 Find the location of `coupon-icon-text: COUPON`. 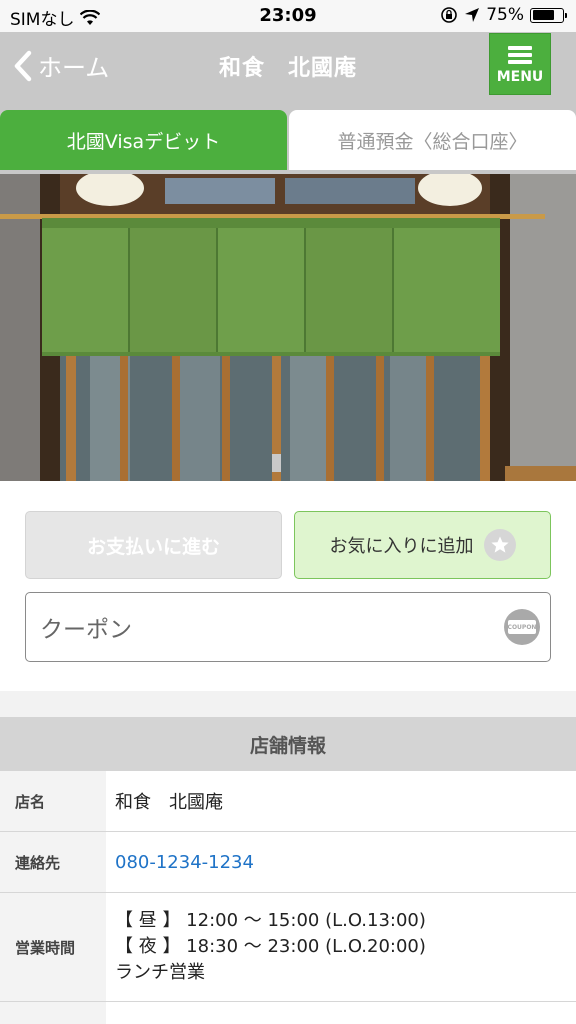

coupon-icon-text: COUPON is located at coordinates (522, 627).